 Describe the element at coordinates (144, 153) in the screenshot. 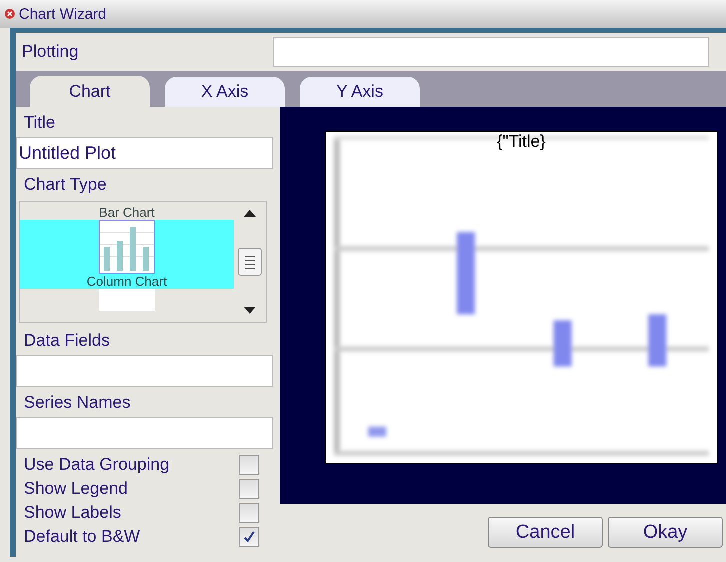

I see `title-field: Untitled Plot` at that location.